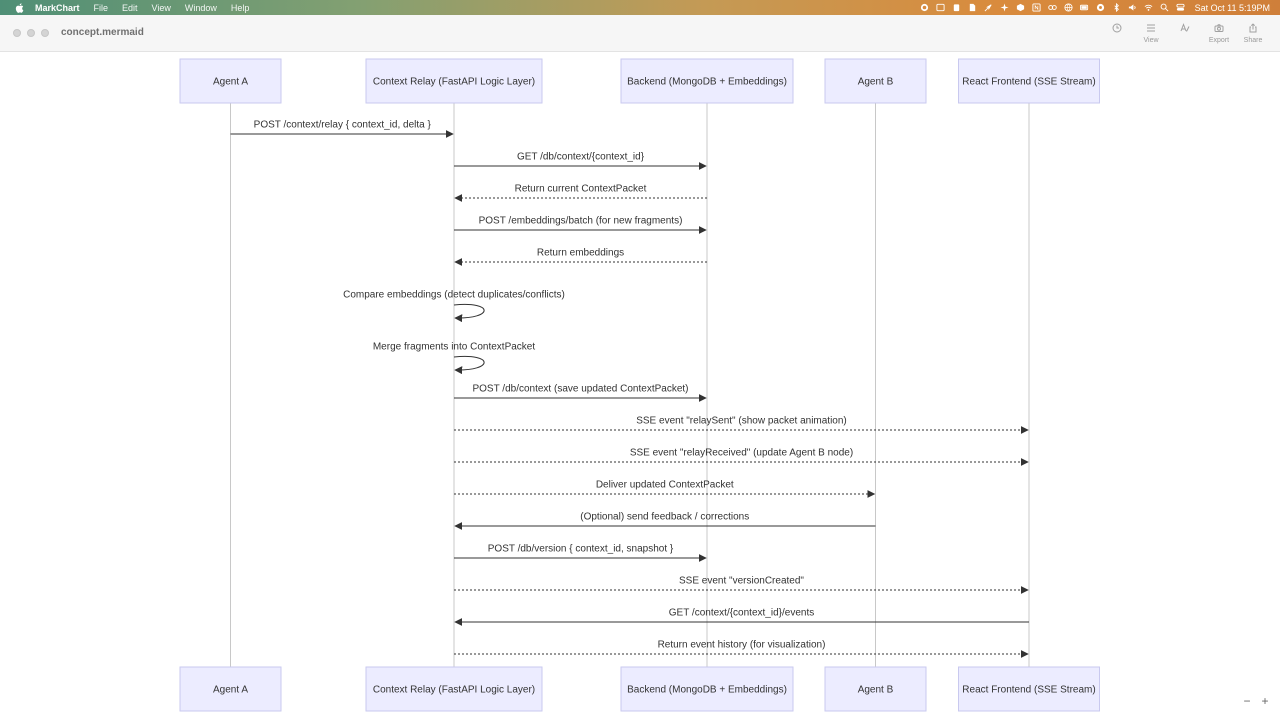 The height and width of the screenshot is (720, 1280). I want to click on battery-icon, so click(1084, 7).